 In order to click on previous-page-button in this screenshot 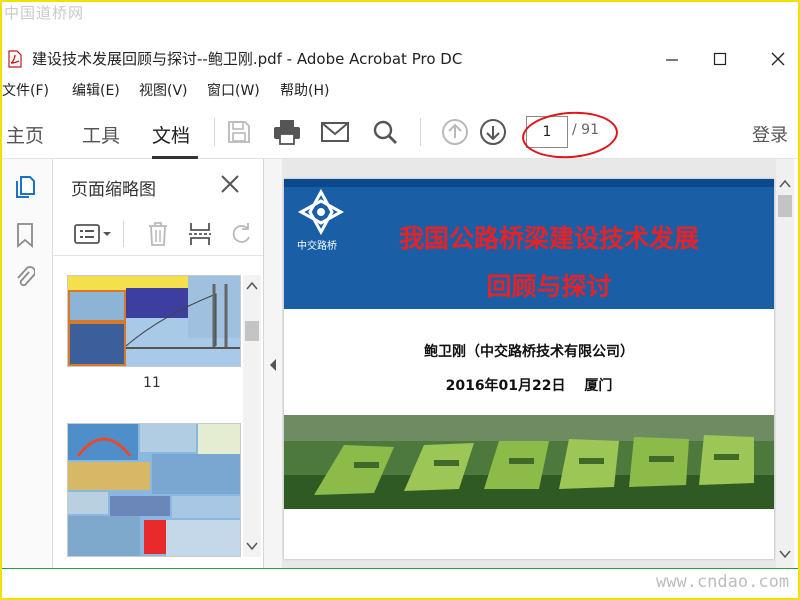, I will do `click(455, 132)`.